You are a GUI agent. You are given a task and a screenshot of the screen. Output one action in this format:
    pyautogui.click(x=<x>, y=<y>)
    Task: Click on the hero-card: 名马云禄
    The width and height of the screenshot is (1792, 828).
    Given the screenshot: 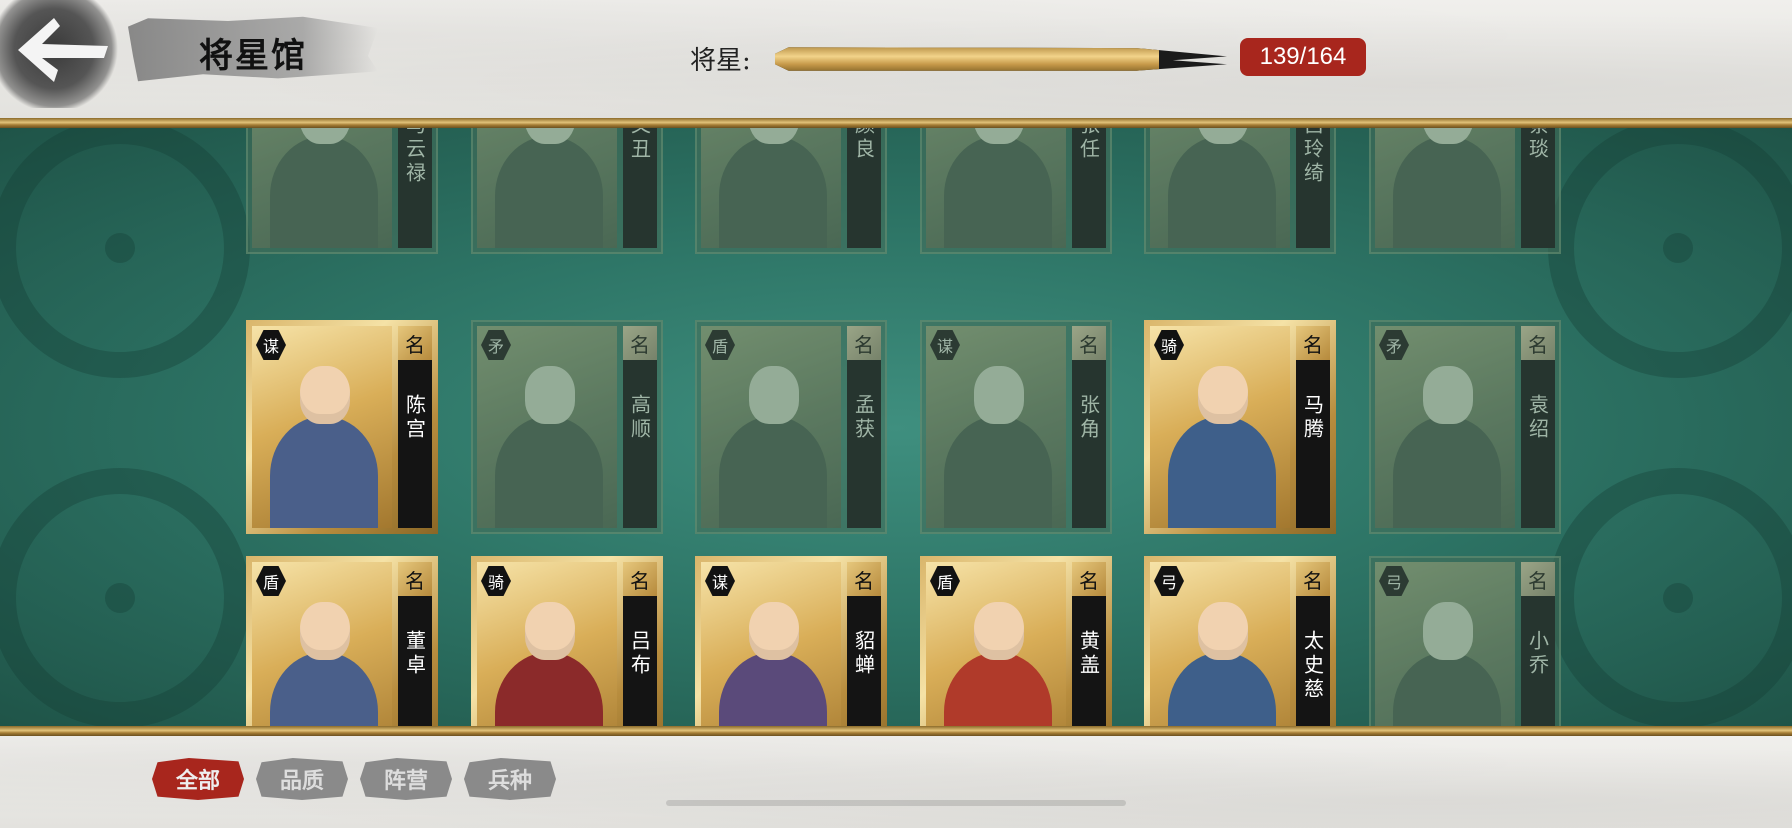 What is the action you would take?
    pyautogui.click(x=342, y=191)
    